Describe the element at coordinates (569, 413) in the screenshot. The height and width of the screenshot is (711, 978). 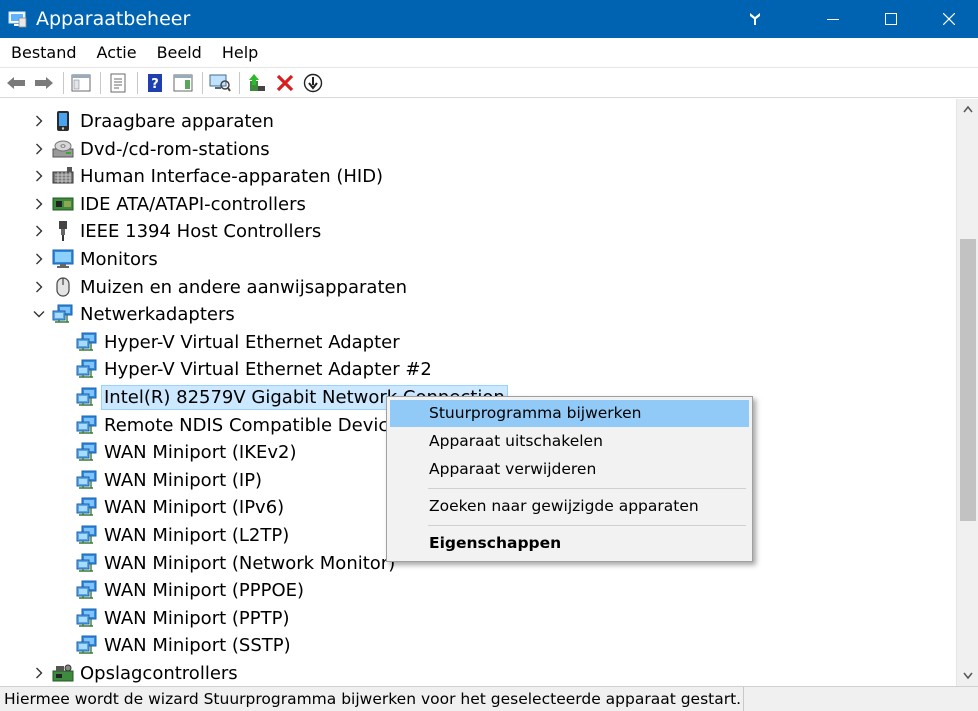
I see `context-menu-item: Stuurprogramma bijwerken` at that location.